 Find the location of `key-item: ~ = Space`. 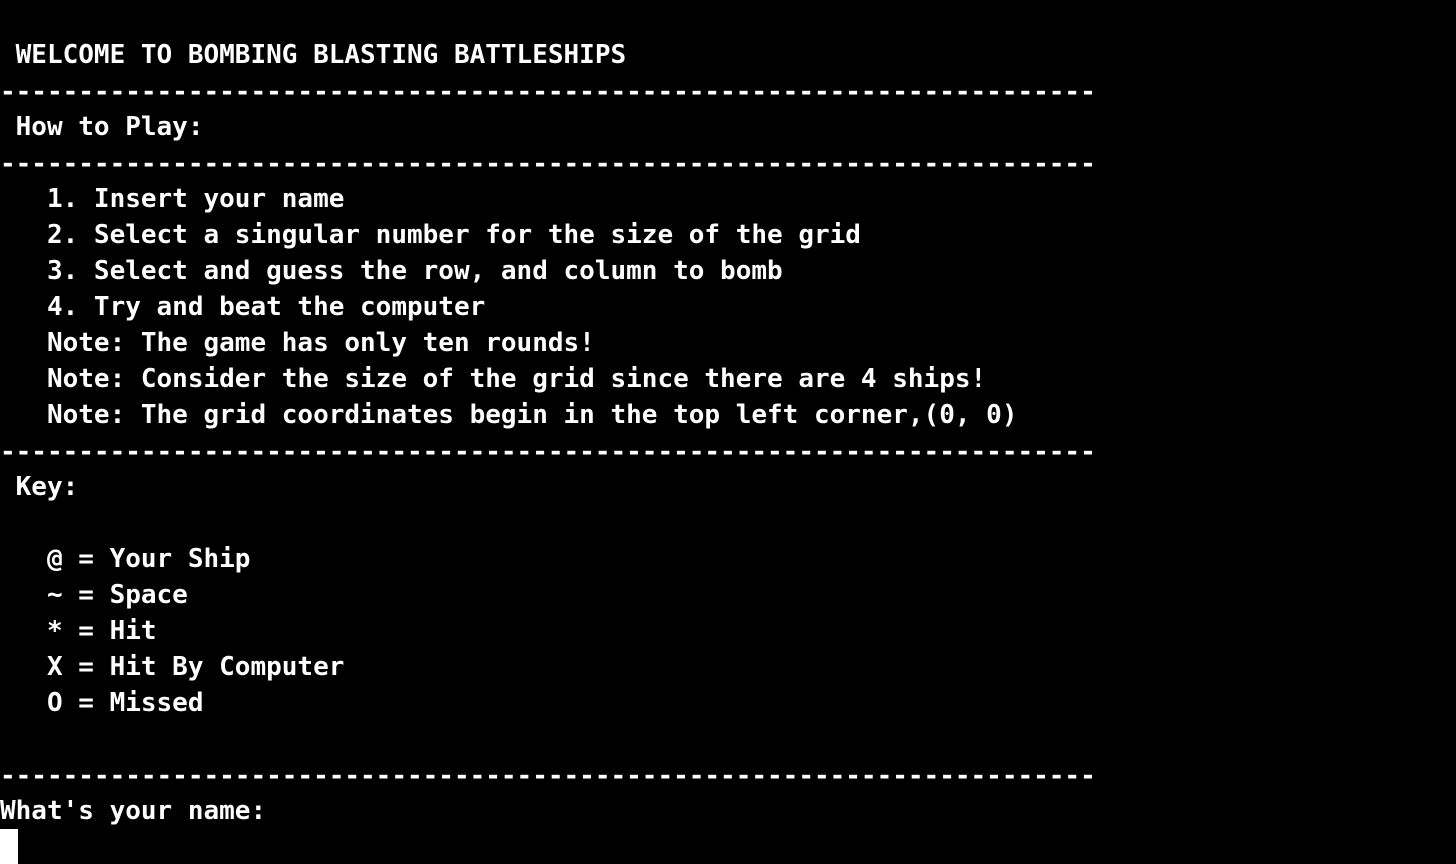

key-item: ~ = Space is located at coordinates (94, 595).